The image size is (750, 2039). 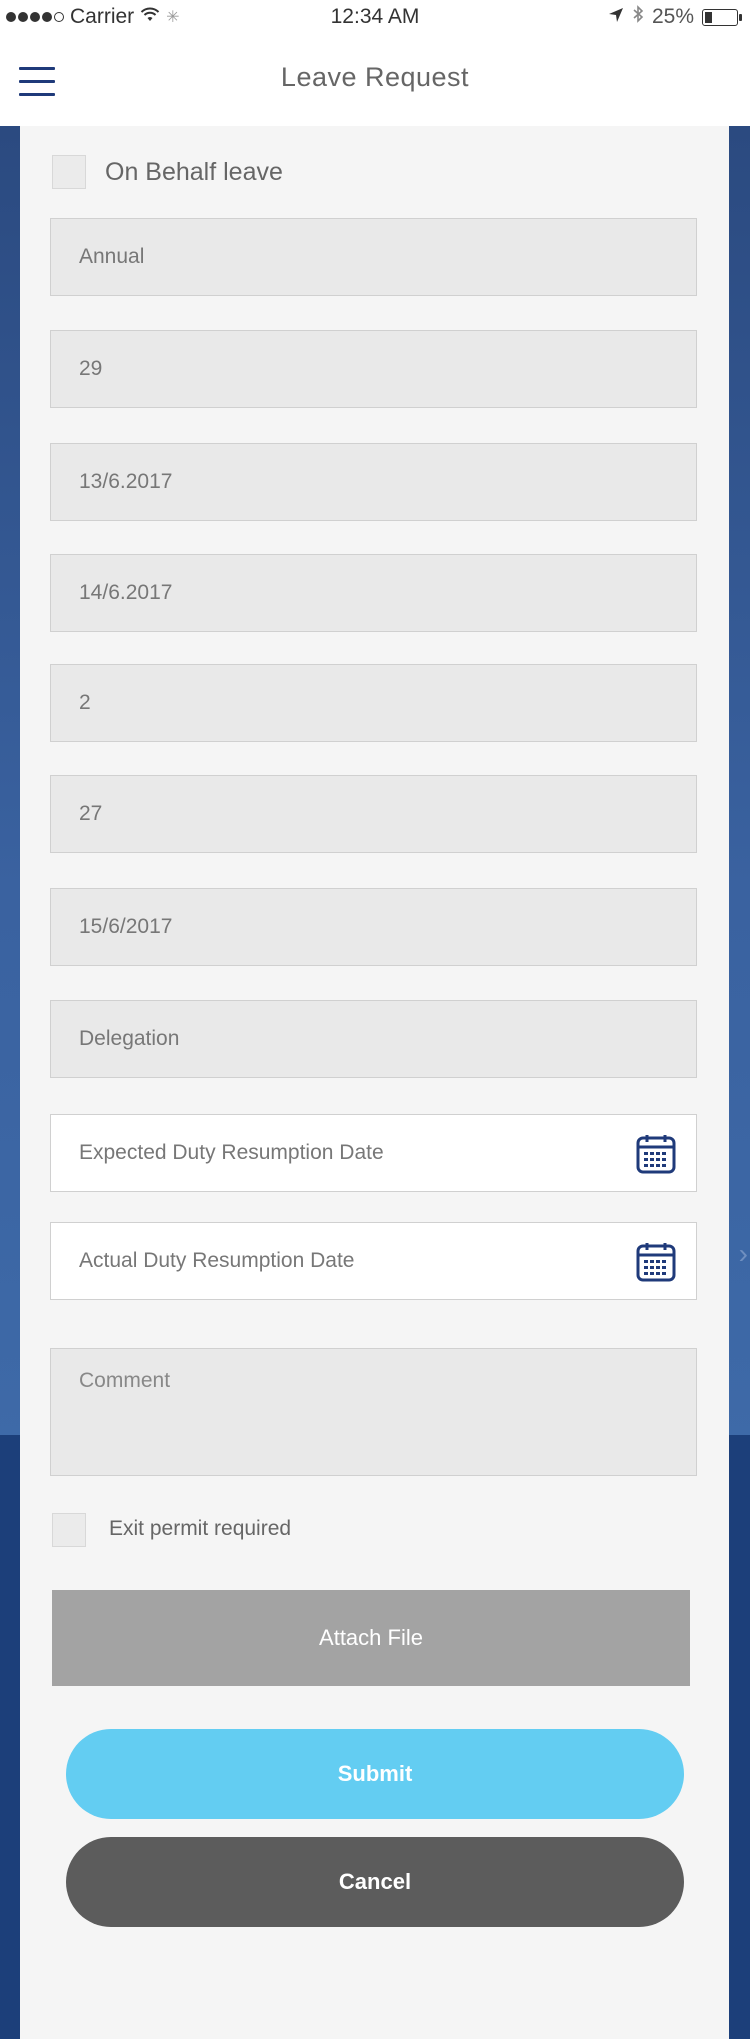 What do you see at coordinates (373, 593) in the screenshot?
I see `end-date-field: 14/6.2017` at bounding box center [373, 593].